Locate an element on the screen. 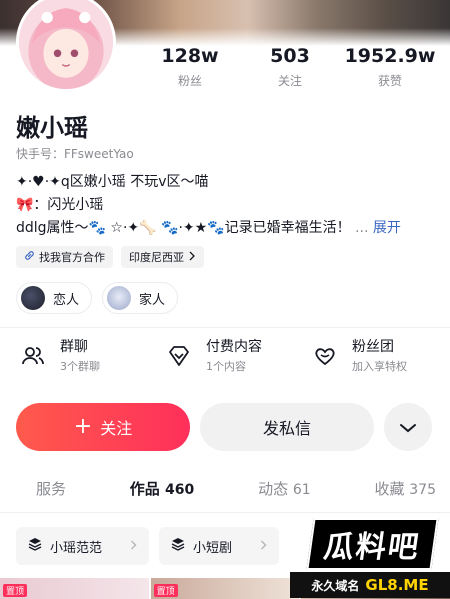 The height and width of the screenshot is (599, 450). relation-lover: 恋人 is located at coordinates (54, 298).